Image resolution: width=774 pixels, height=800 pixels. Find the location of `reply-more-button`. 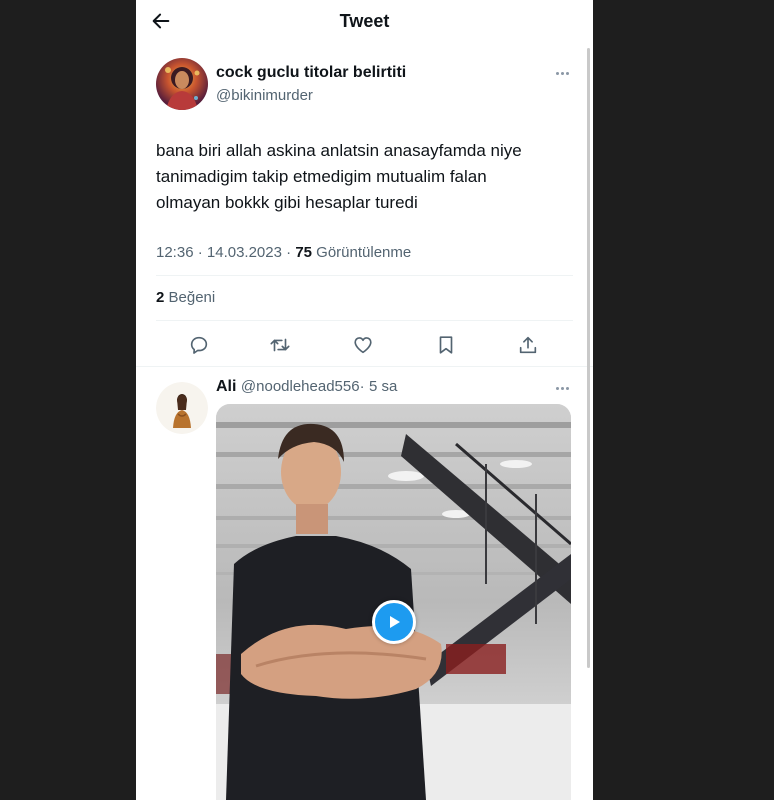

reply-more-button is located at coordinates (562, 388).